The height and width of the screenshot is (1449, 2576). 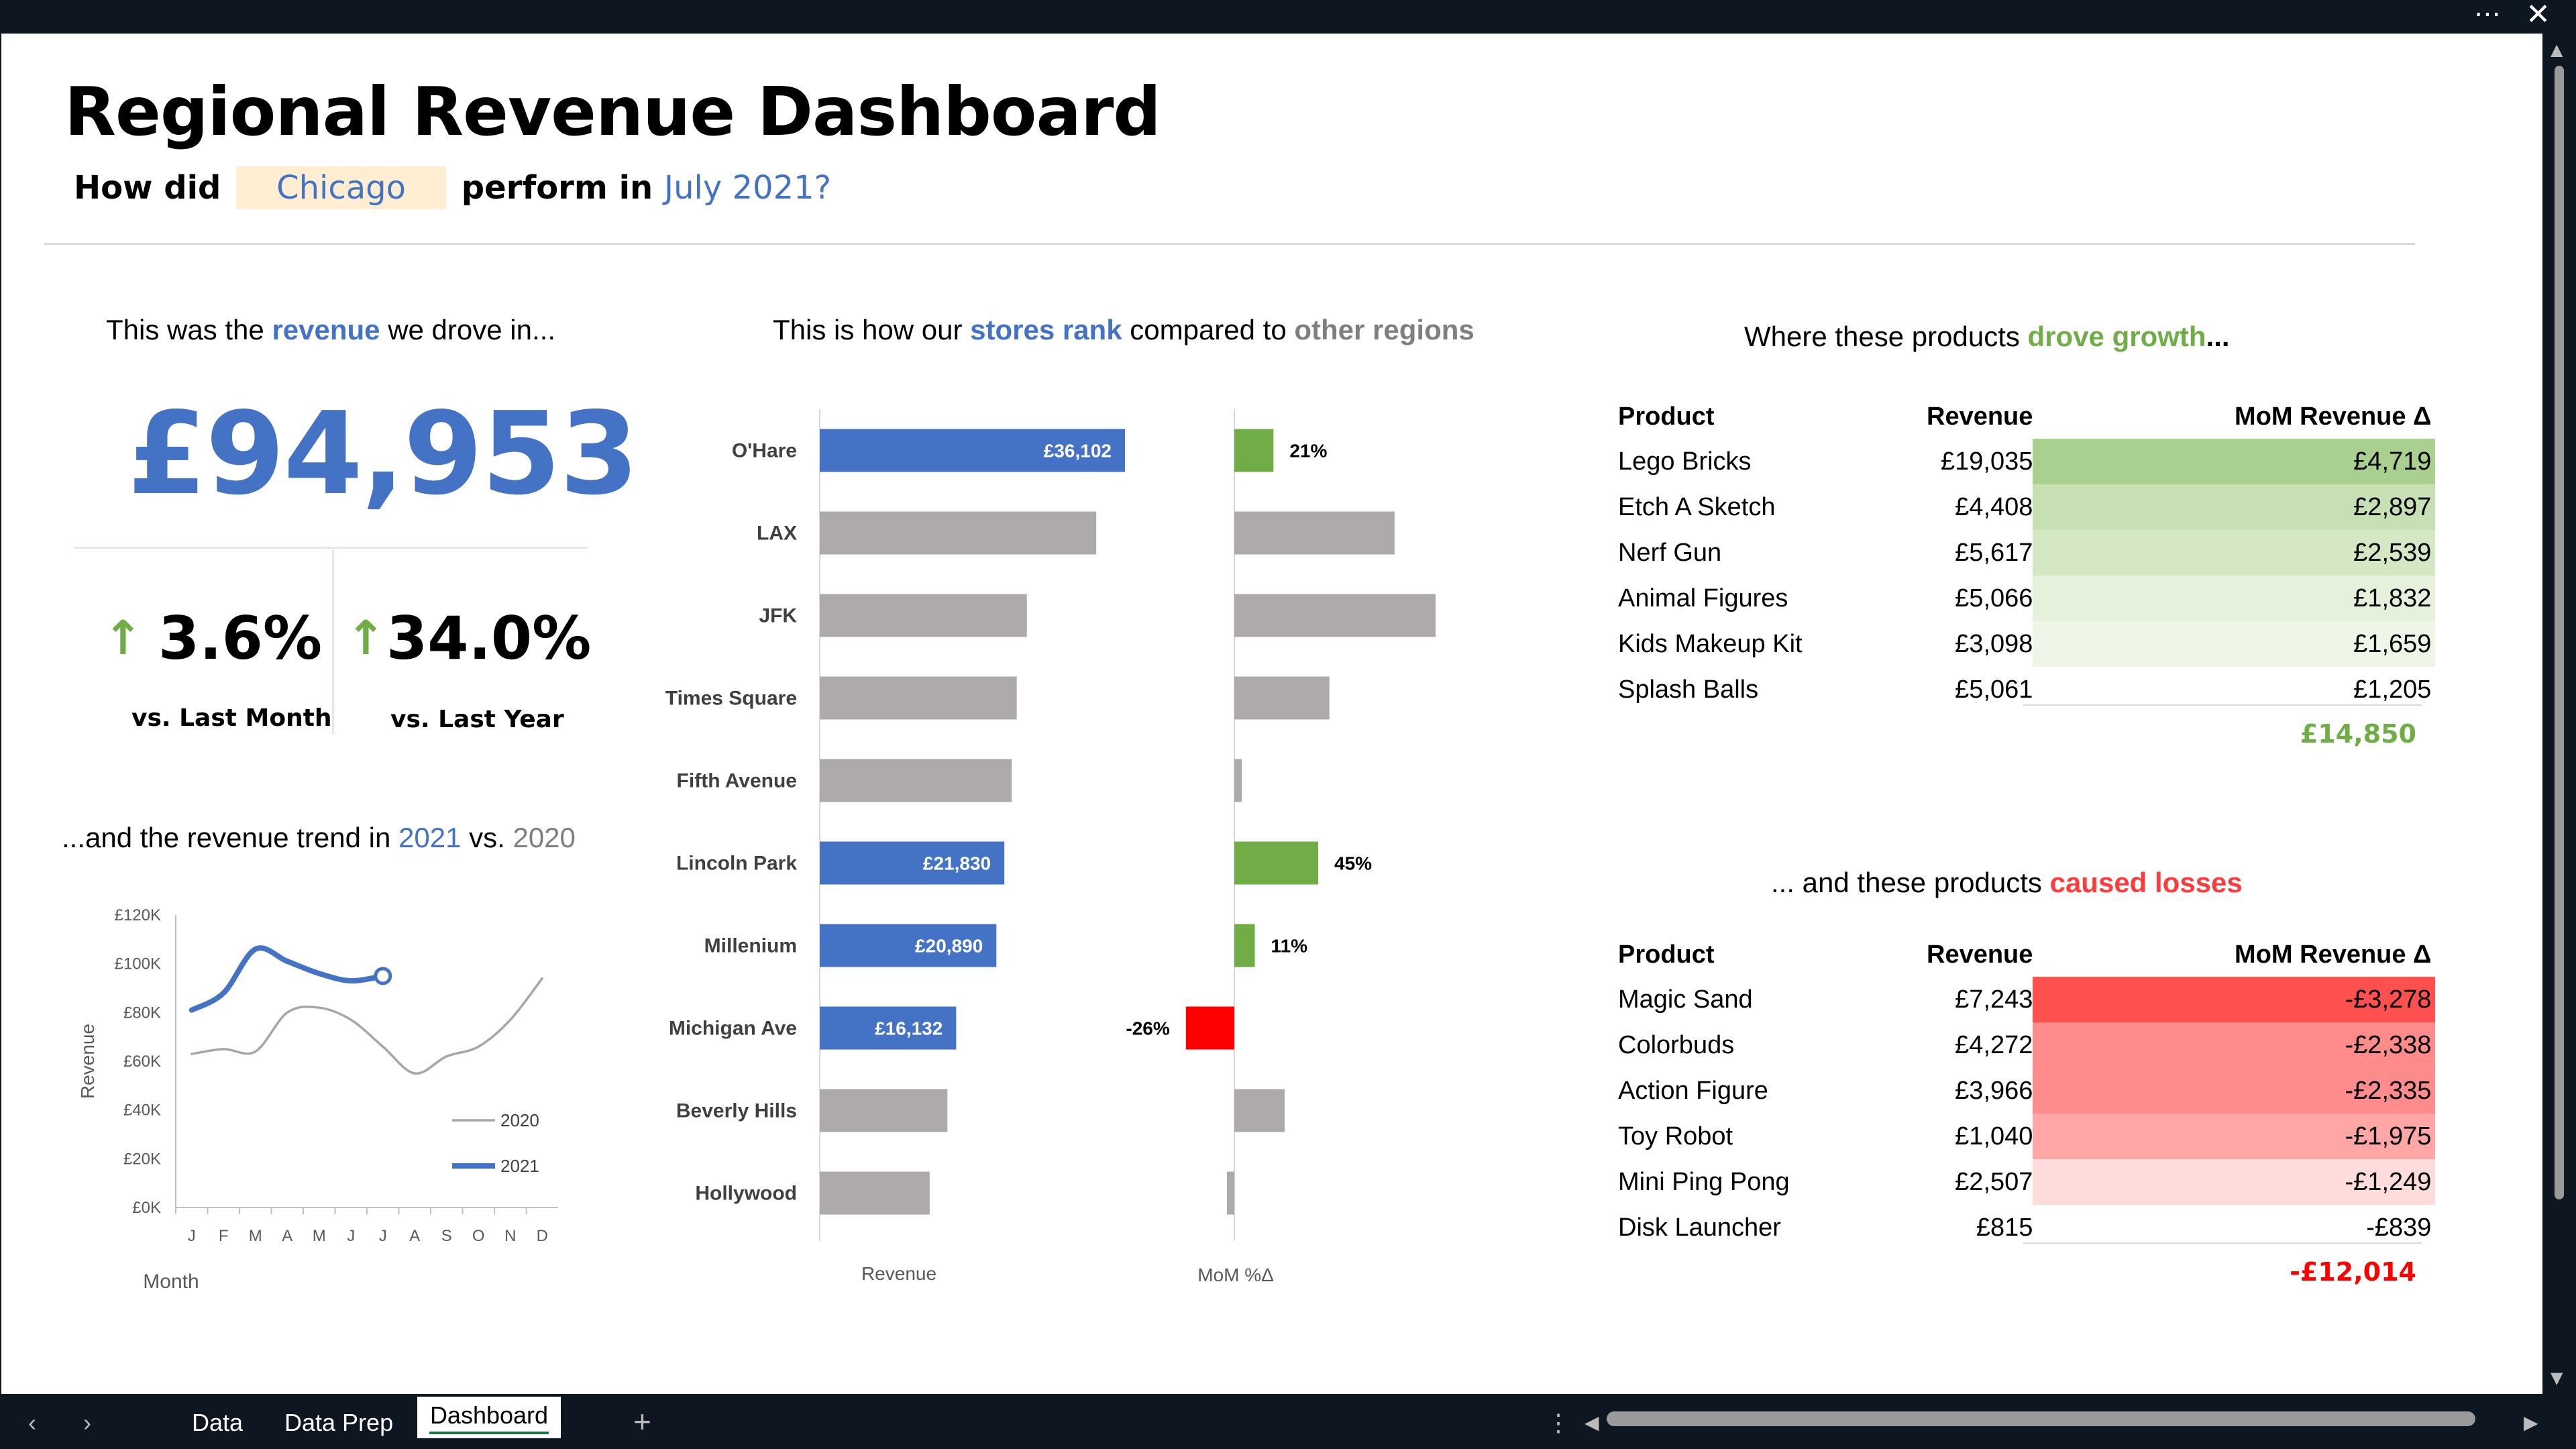 I want to click on vertical-scrollbar: ▲ ▼, so click(x=2559, y=714).